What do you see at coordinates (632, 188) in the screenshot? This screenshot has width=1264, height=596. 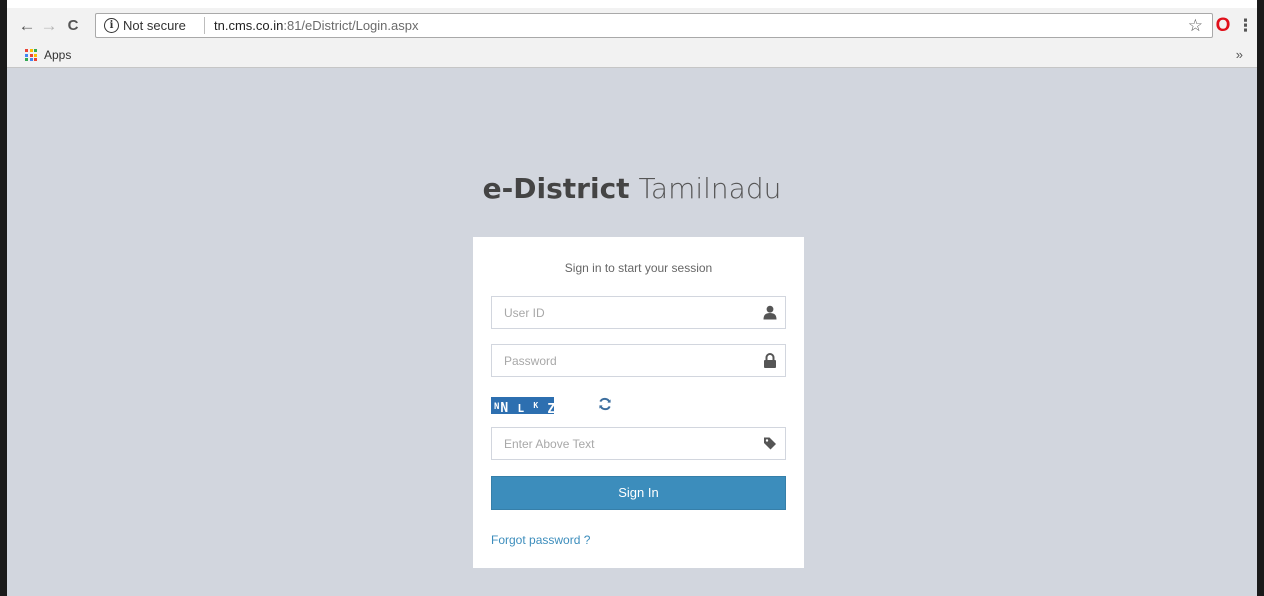 I see `page-title: e-District Tamilnadu` at bounding box center [632, 188].